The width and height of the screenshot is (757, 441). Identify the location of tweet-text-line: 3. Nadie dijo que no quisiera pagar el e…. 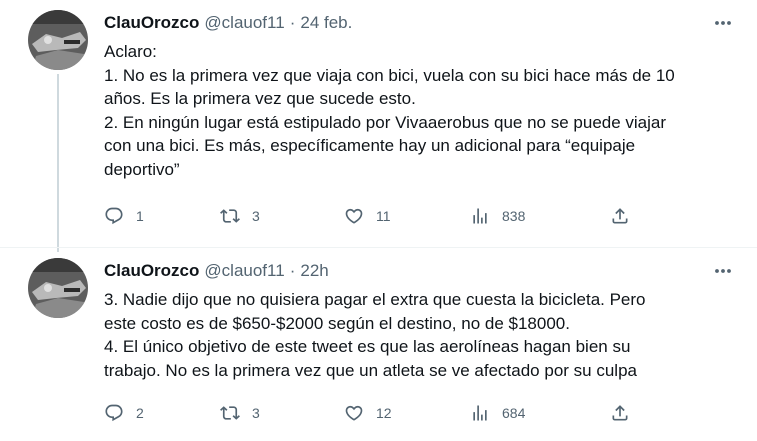
(375, 299).